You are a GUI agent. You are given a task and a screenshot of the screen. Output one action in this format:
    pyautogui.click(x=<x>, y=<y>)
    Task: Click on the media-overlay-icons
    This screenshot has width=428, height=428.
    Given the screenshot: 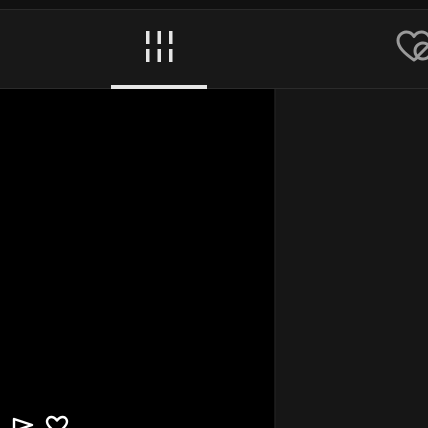 What is the action you would take?
    pyautogui.click(x=45, y=421)
    